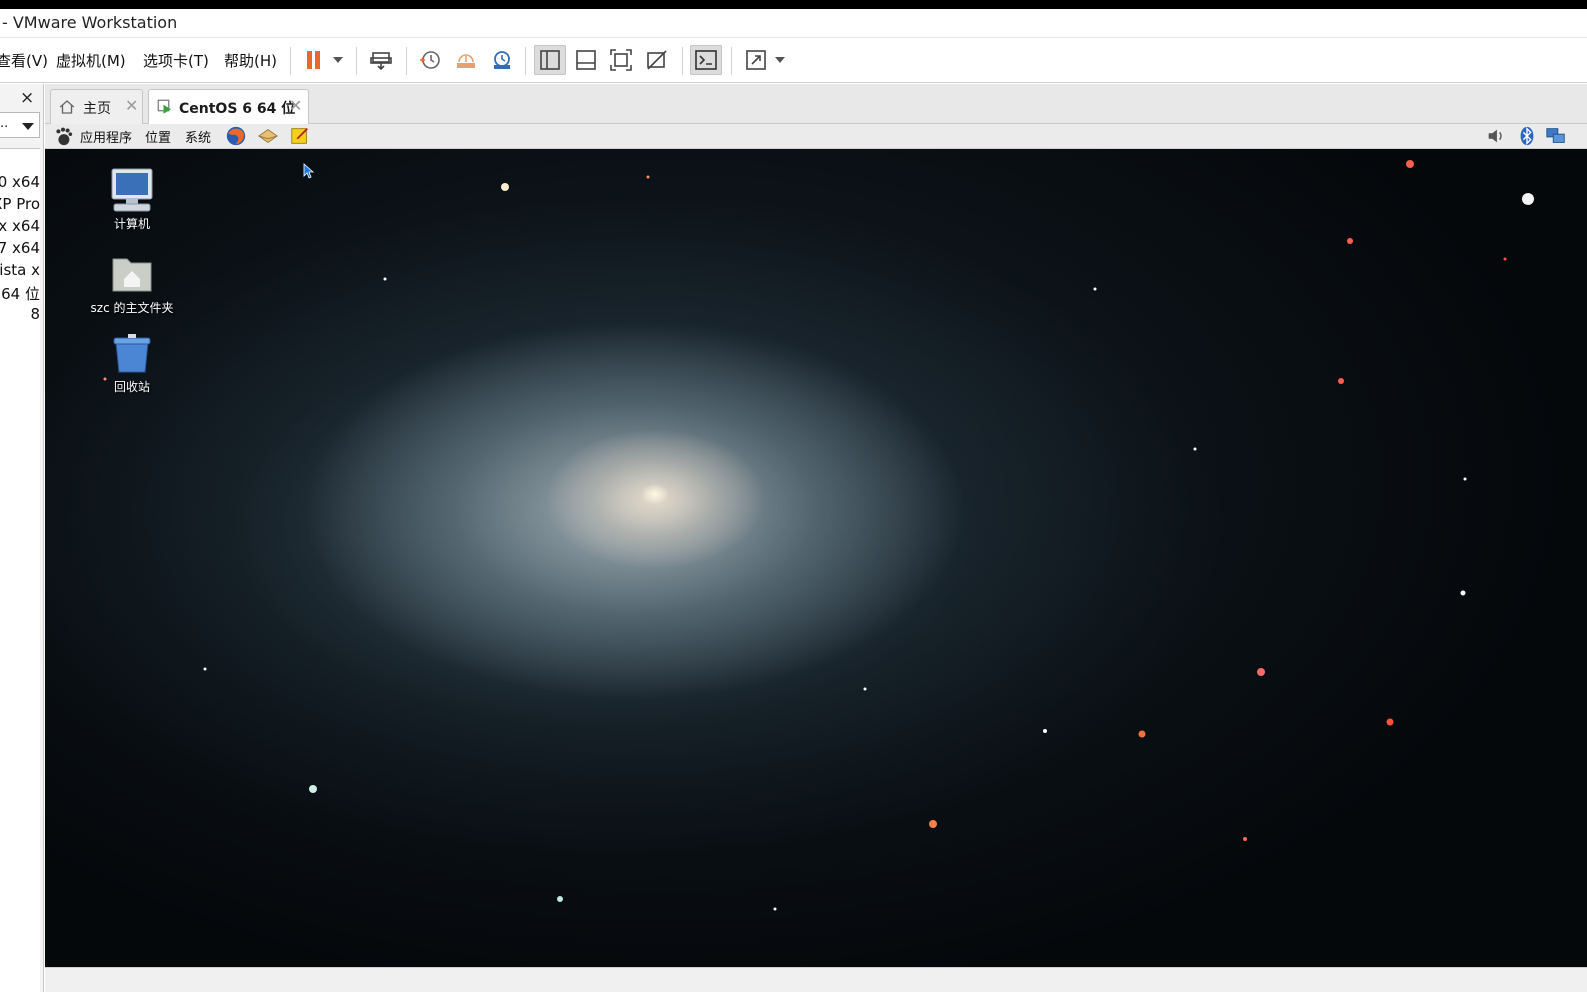 The width and height of the screenshot is (1587, 992). What do you see at coordinates (793, 4) in the screenshot?
I see `top-black-strip` at bounding box center [793, 4].